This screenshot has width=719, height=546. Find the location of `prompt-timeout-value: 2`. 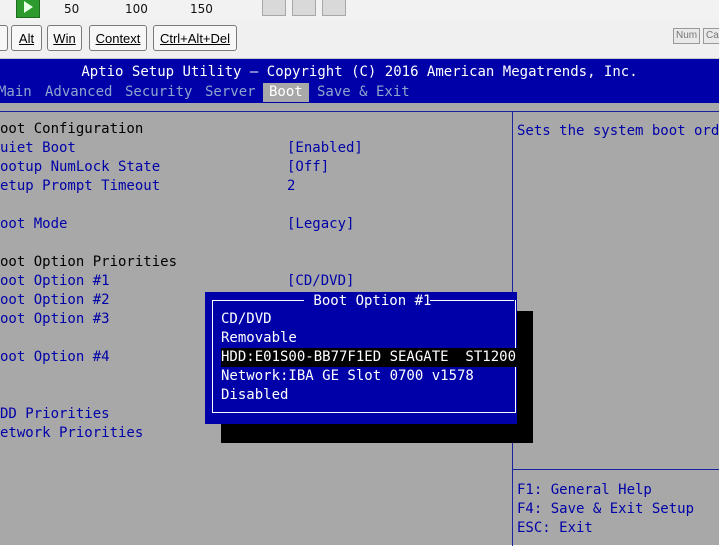

prompt-timeout-value: 2 is located at coordinates (291, 186).